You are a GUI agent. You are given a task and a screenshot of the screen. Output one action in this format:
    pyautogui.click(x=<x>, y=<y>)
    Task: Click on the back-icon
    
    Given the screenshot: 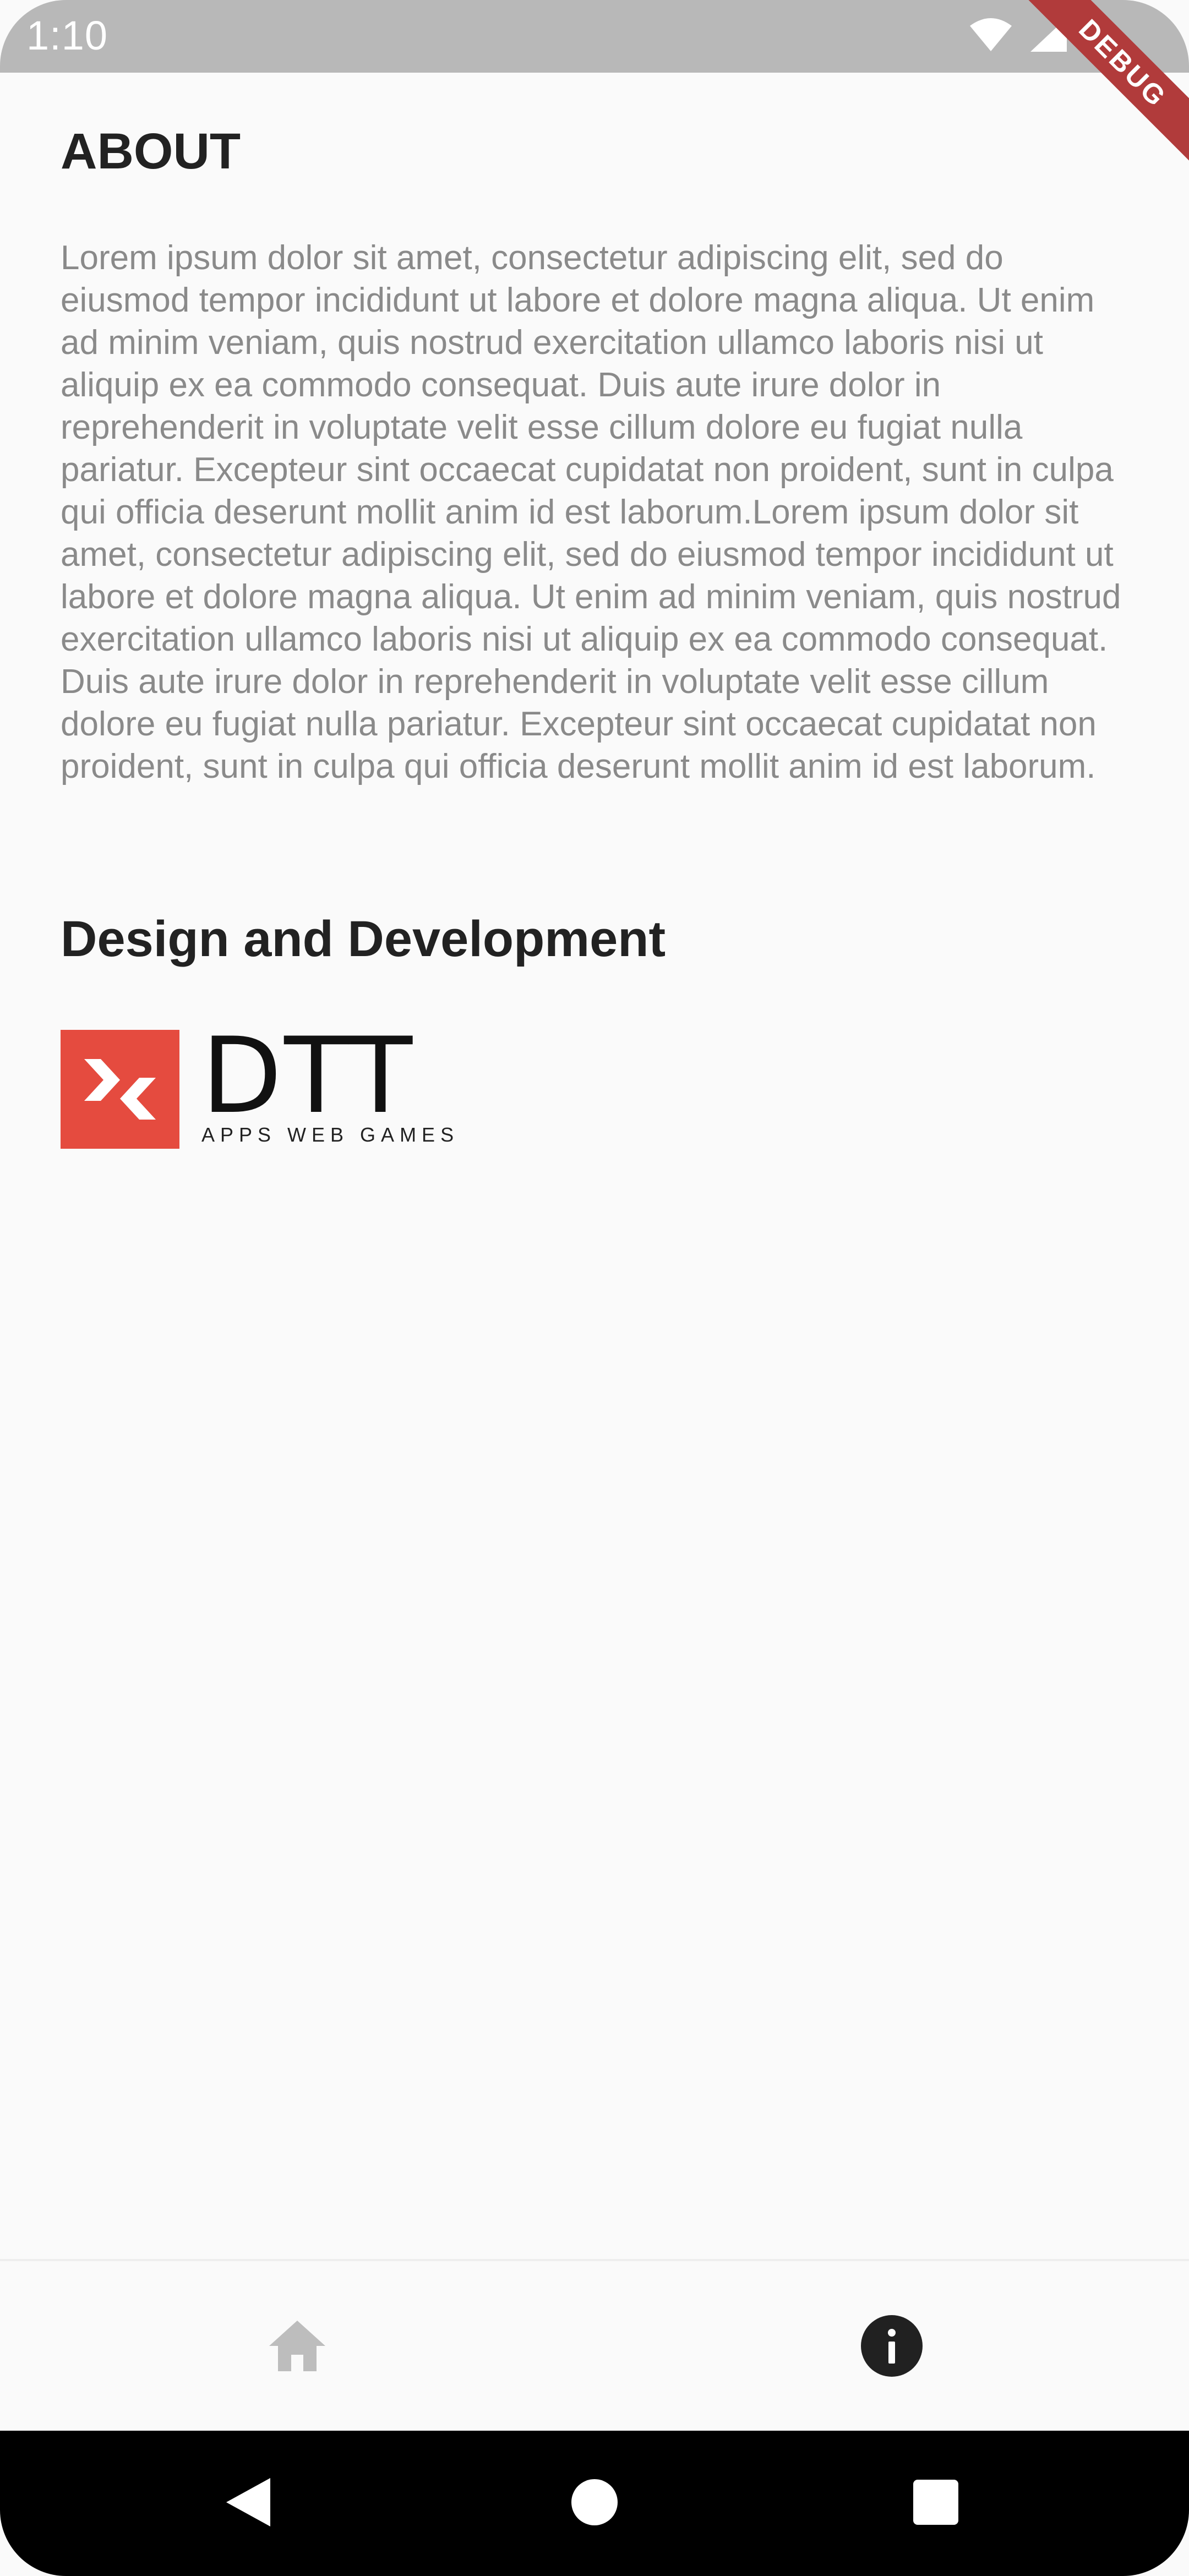 What is the action you would take?
    pyautogui.click(x=247, y=2503)
    